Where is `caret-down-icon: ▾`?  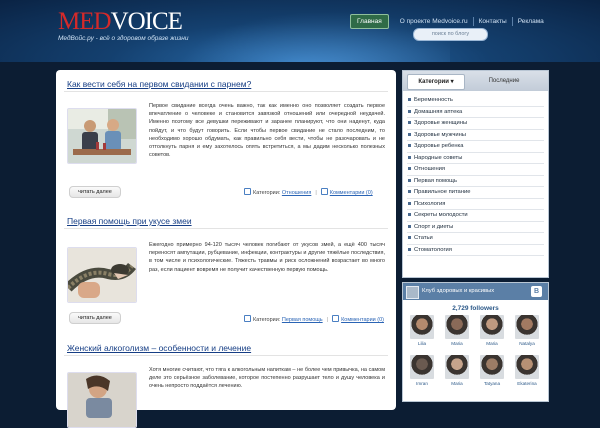 caret-down-icon: ▾ is located at coordinates (452, 82).